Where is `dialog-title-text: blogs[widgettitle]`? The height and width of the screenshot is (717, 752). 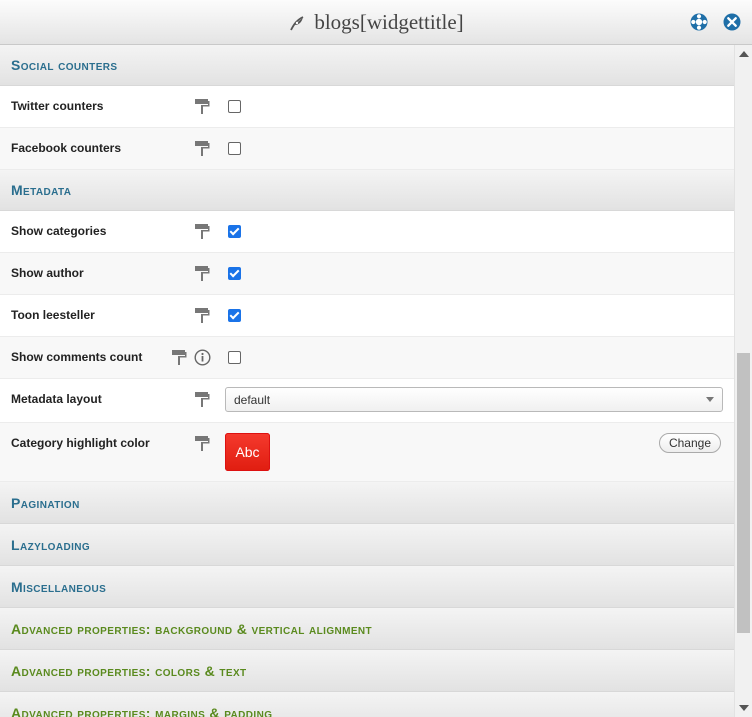
dialog-title-text: blogs[widgettitle] is located at coordinates (389, 22).